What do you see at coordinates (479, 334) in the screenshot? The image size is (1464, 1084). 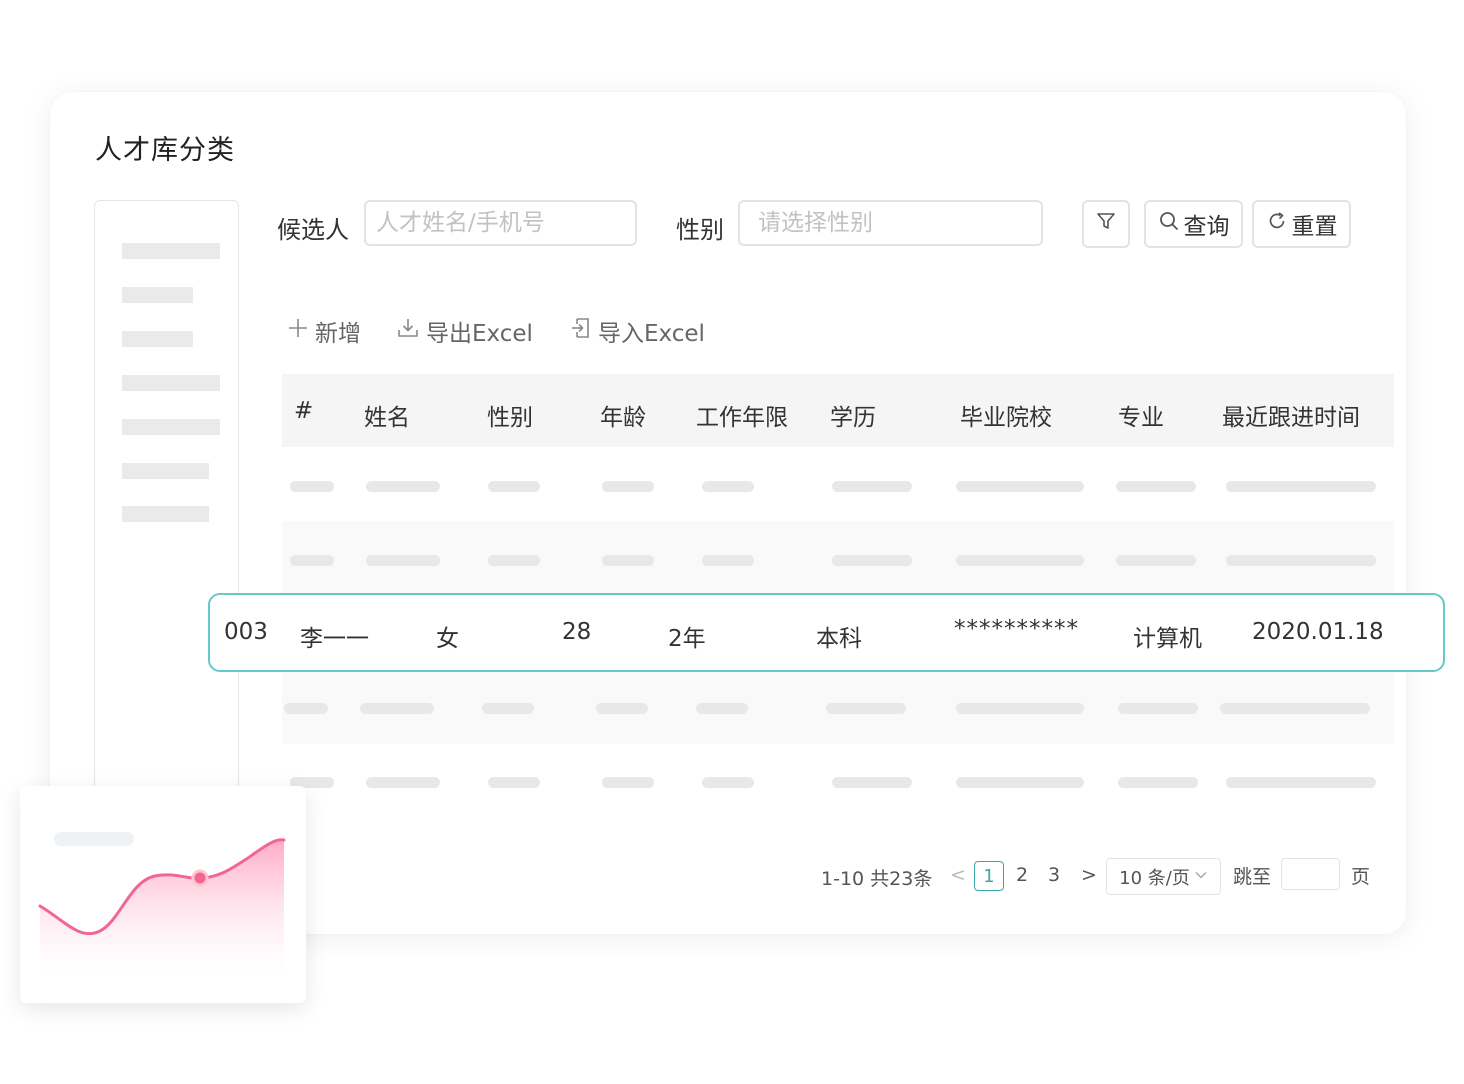 I see `export-excel-label: 导出Excel` at bounding box center [479, 334].